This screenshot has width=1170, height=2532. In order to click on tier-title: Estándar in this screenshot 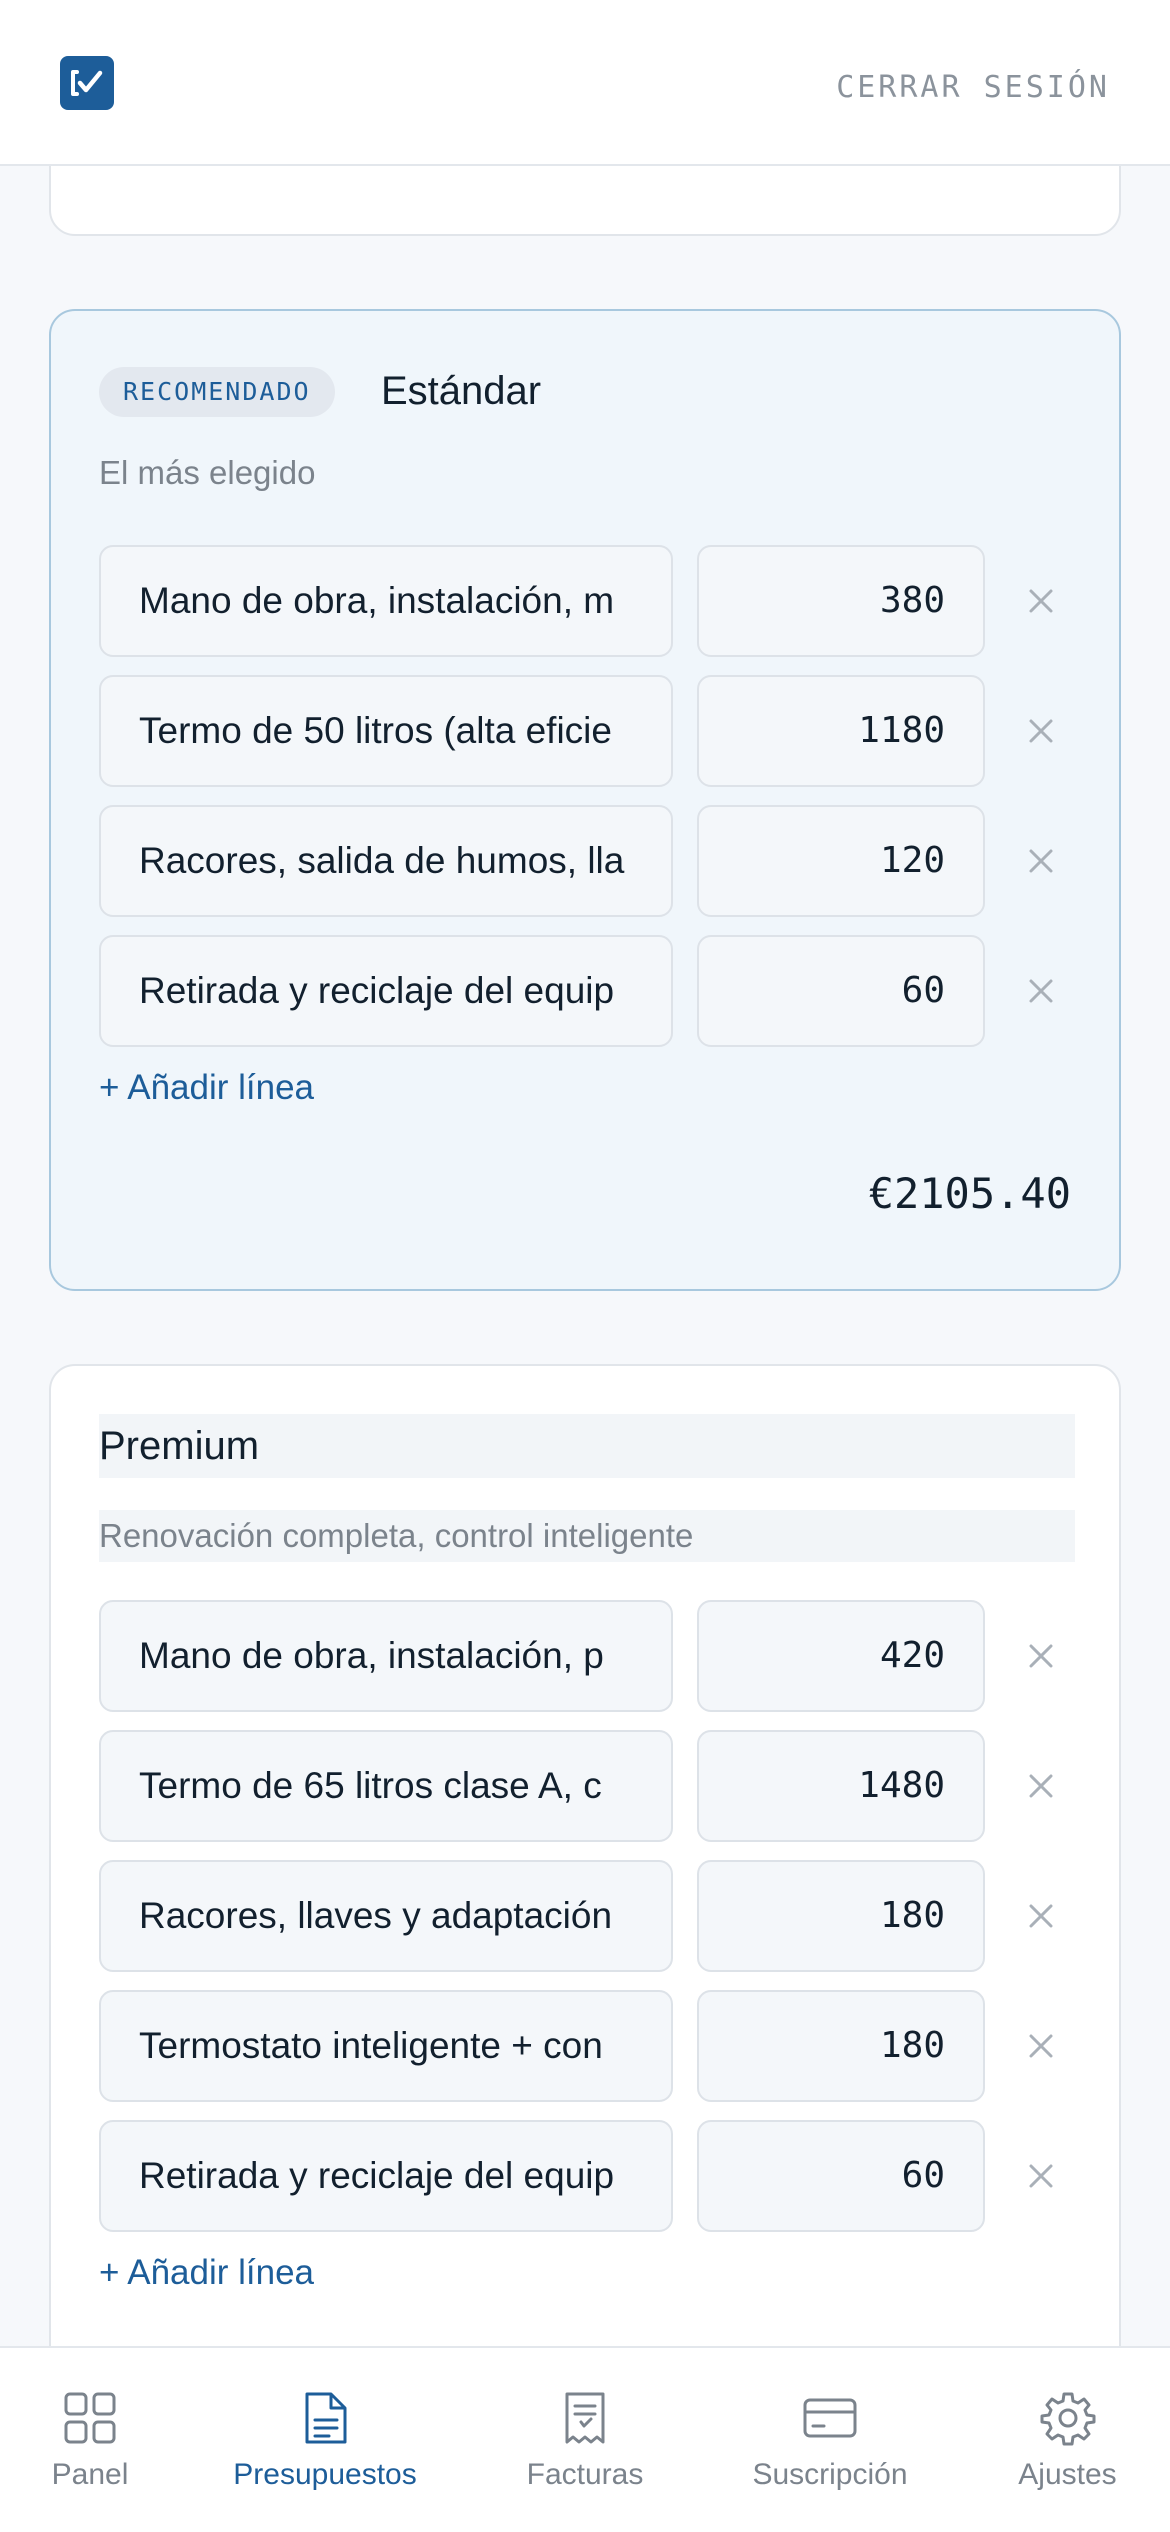, I will do `click(461, 391)`.